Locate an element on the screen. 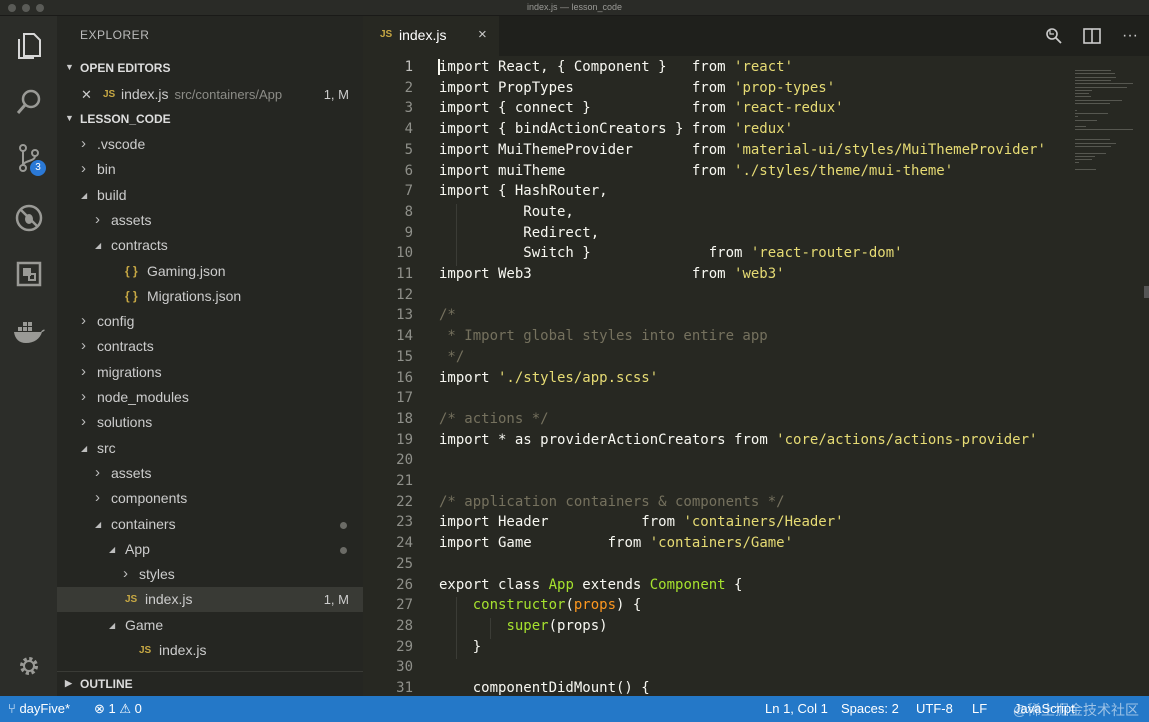  open-changes-icon is located at coordinates (1054, 36).